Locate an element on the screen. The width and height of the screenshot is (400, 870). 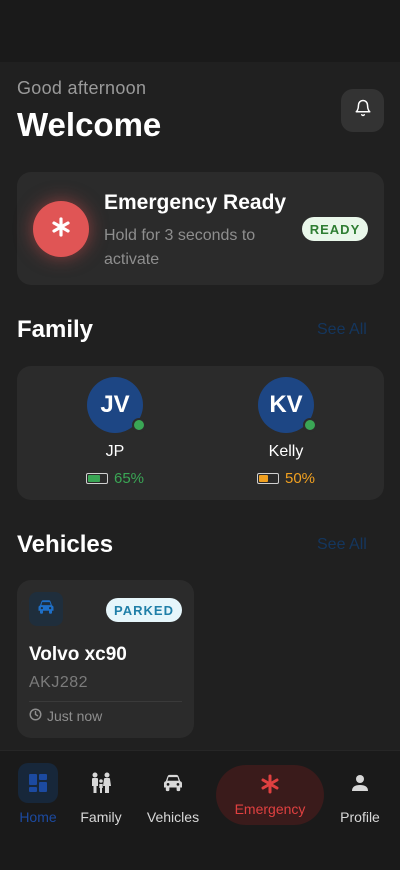
notifications-button is located at coordinates (362, 110).